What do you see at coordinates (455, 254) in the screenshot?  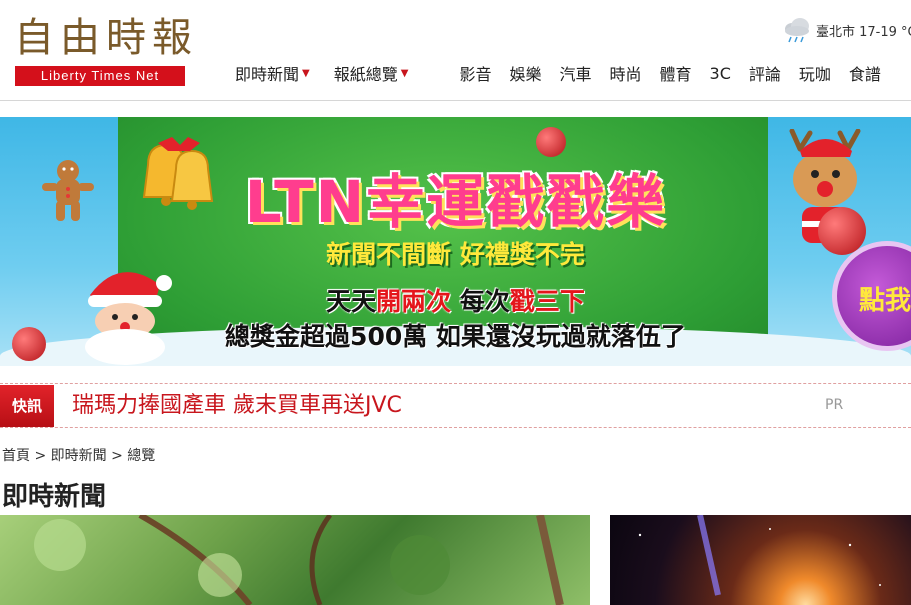 I see `banner-subtitle: 新聞不間斷 好禮獎不完` at bounding box center [455, 254].